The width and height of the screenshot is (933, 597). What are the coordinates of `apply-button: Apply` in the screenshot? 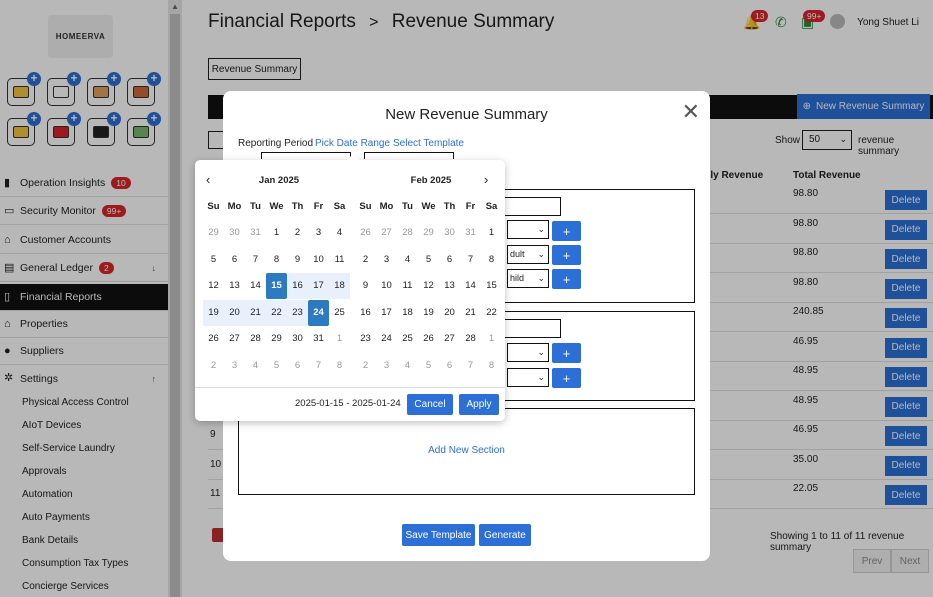 It's located at (479, 404).